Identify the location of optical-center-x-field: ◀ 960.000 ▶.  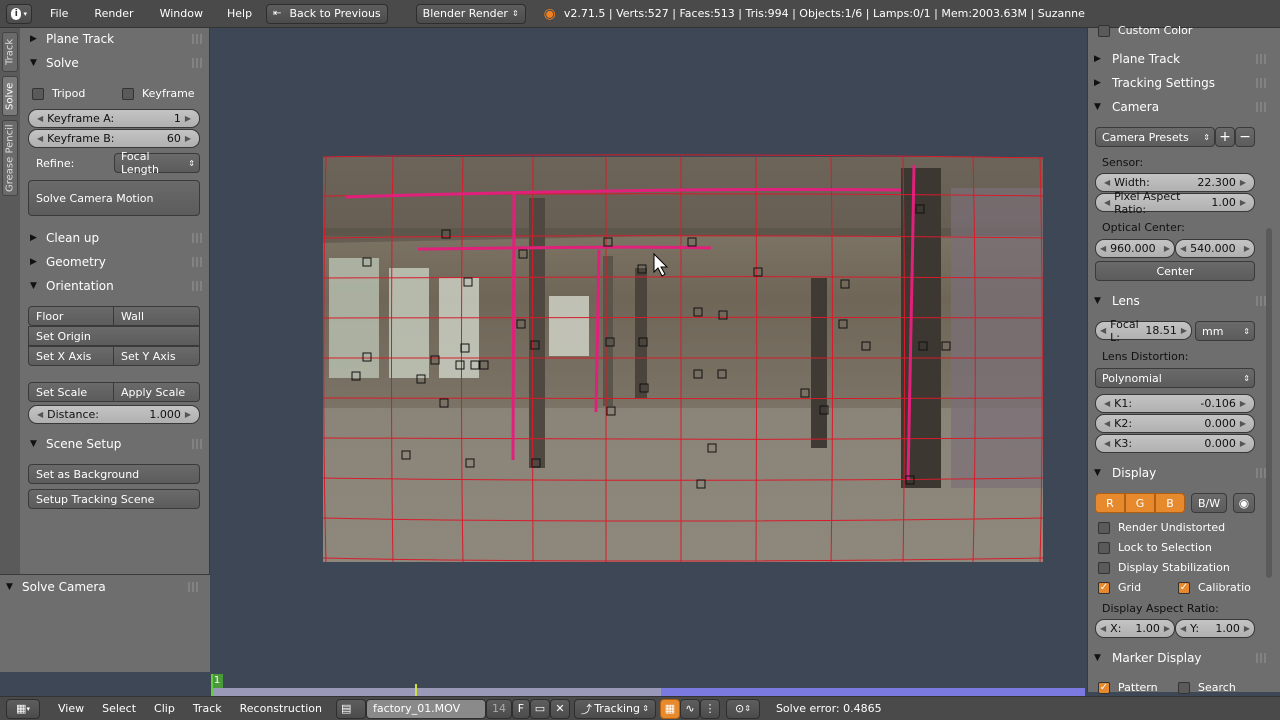
(1135, 248).